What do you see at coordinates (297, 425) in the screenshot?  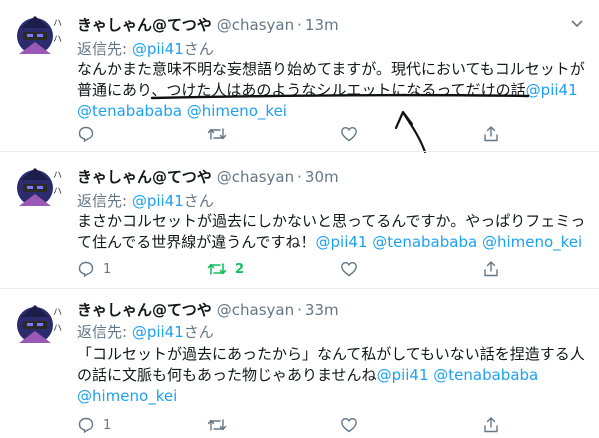 I see `action-bar: 1` at bounding box center [297, 425].